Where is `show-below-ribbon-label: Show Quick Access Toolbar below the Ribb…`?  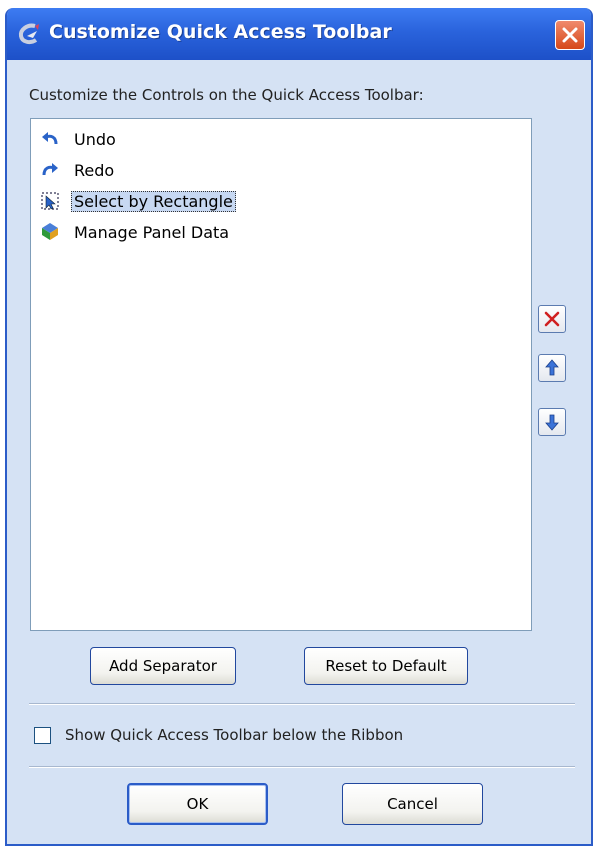
show-below-ribbon-label: Show Quick Access Toolbar below the Ribb… is located at coordinates (234, 735).